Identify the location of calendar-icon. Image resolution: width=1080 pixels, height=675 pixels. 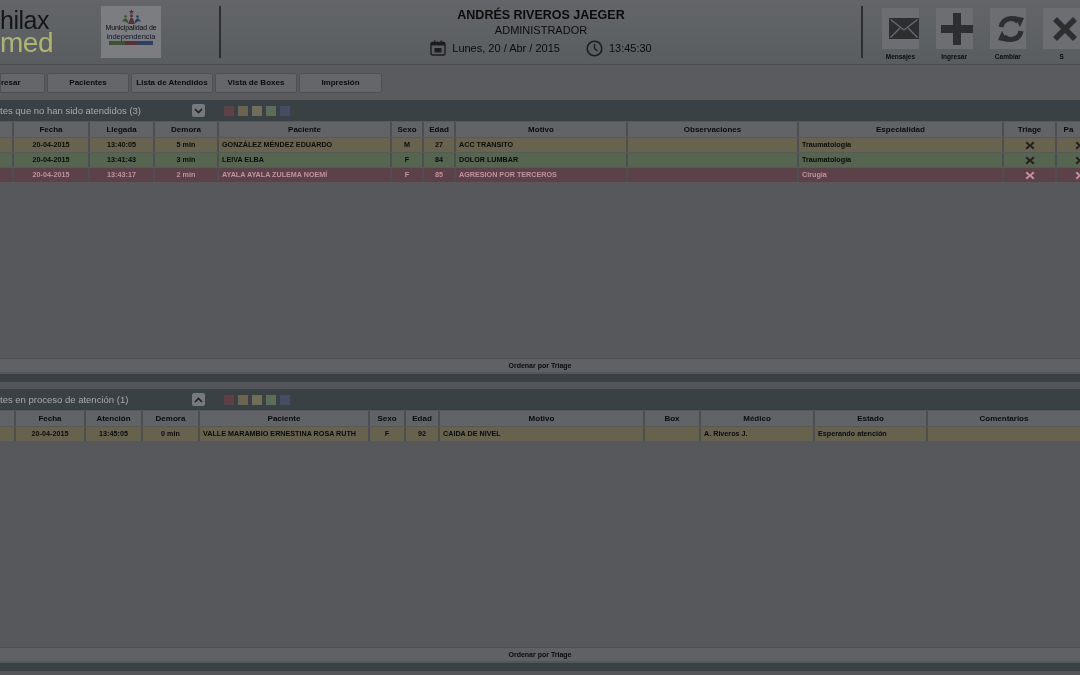
(438, 48).